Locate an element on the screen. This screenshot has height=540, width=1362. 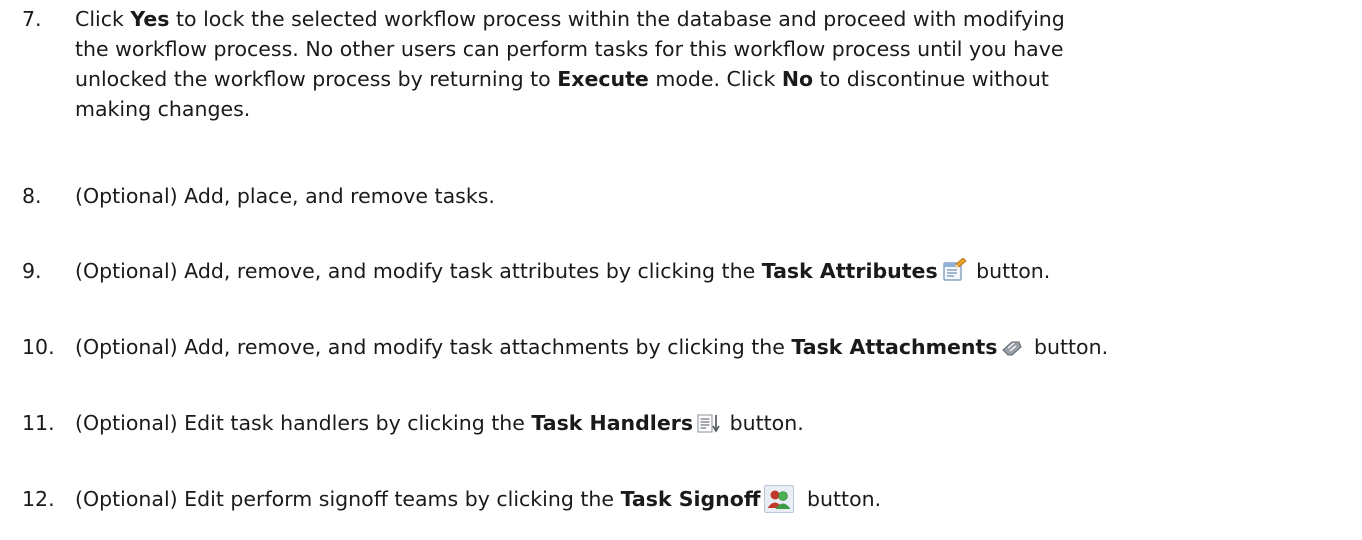
task-attributes-icon is located at coordinates (954, 273).